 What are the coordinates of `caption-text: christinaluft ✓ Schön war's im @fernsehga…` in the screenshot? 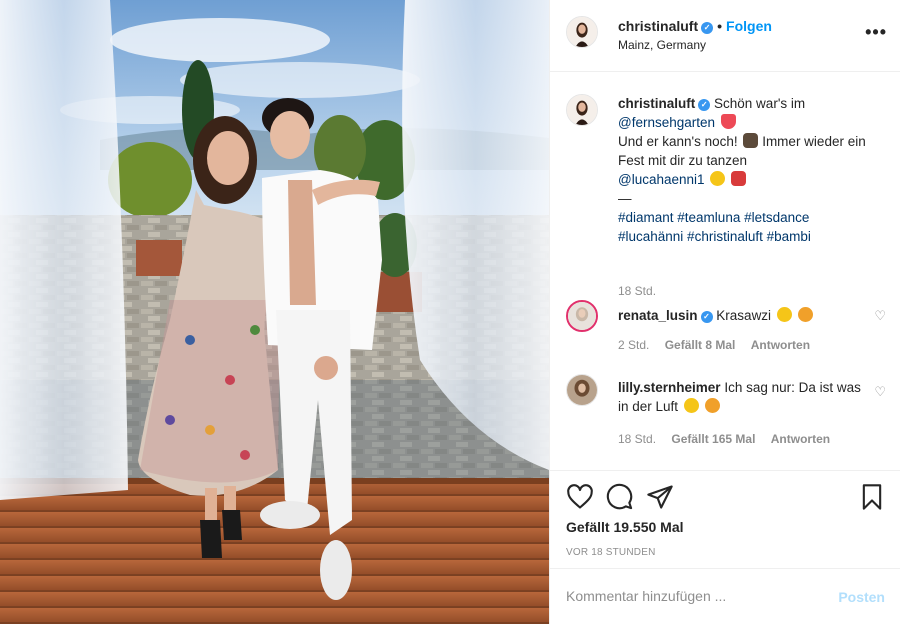 It's located at (743, 170).